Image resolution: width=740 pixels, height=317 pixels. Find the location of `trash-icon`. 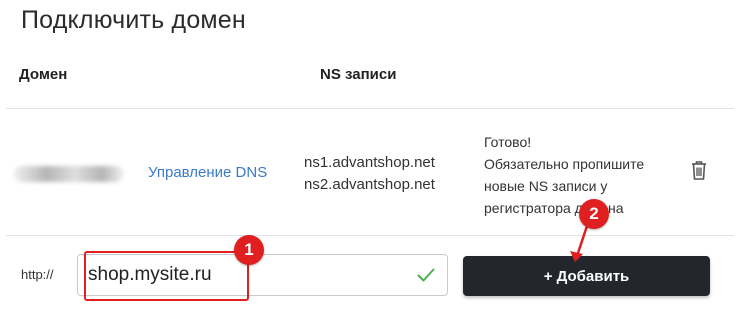

trash-icon is located at coordinates (699, 170).